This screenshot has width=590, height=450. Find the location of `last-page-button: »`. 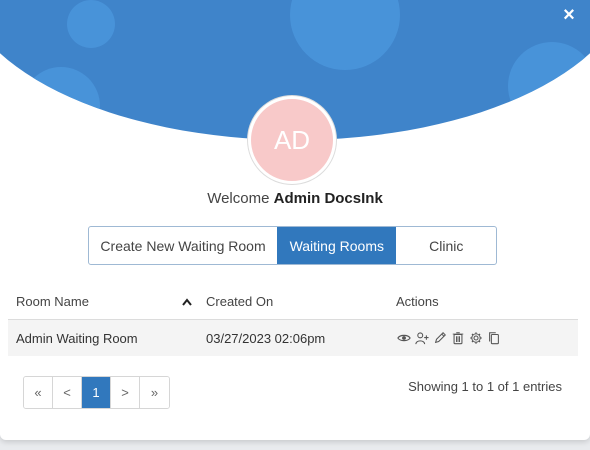

last-page-button: » is located at coordinates (154, 392).